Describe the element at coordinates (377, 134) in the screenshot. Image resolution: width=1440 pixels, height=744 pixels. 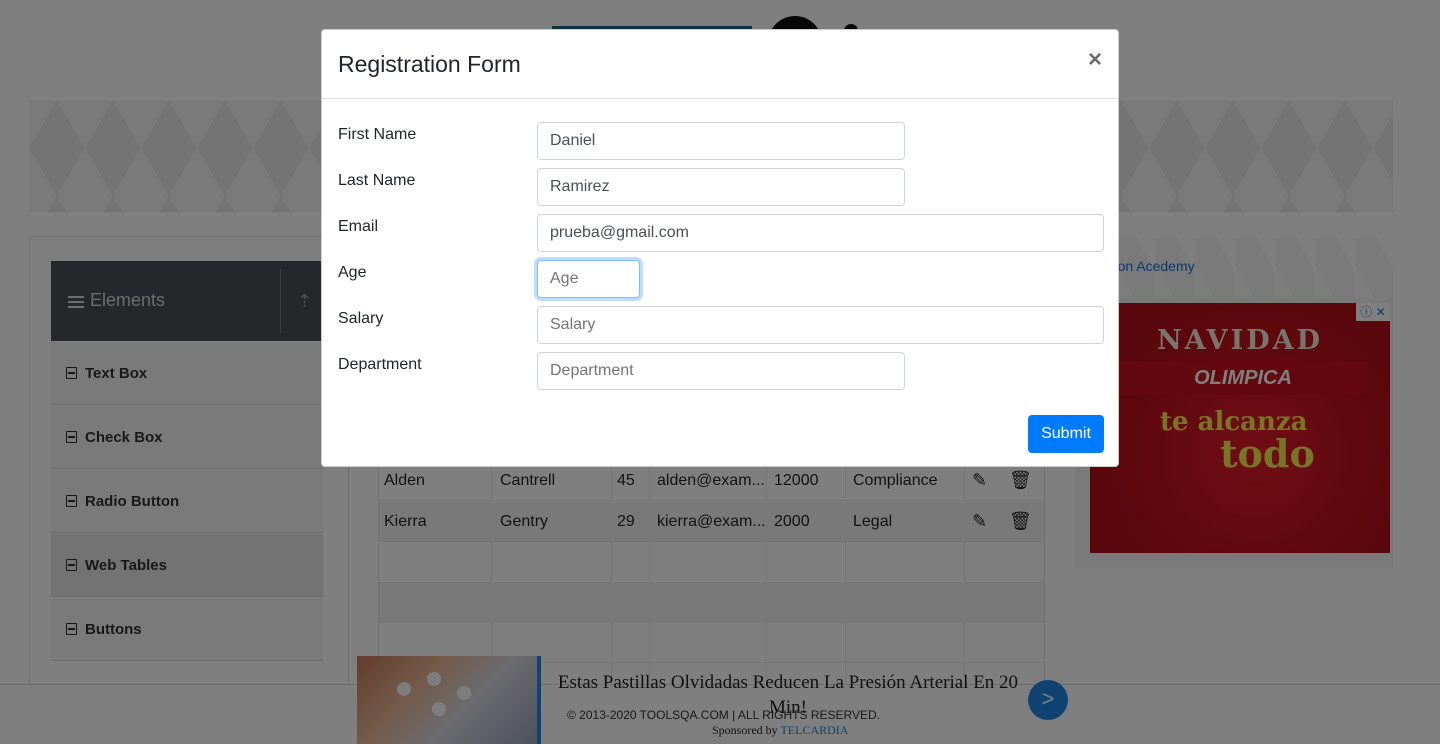
I see `first-name-label: First Name` at that location.